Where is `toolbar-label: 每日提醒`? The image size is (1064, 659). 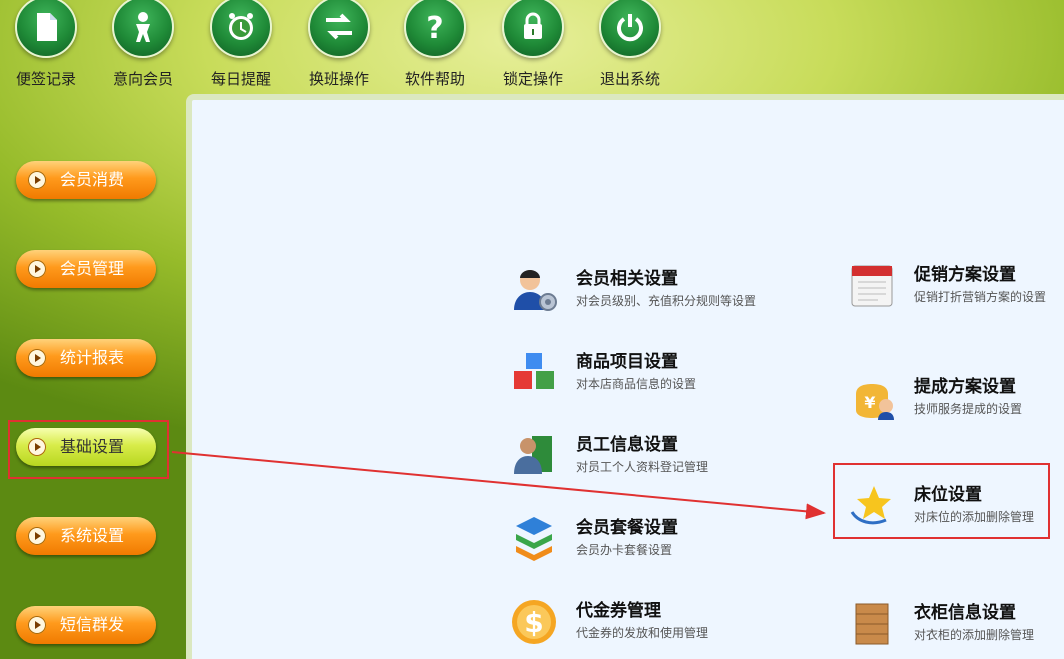
toolbar-label: 每日提醒 is located at coordinates (240, 79).